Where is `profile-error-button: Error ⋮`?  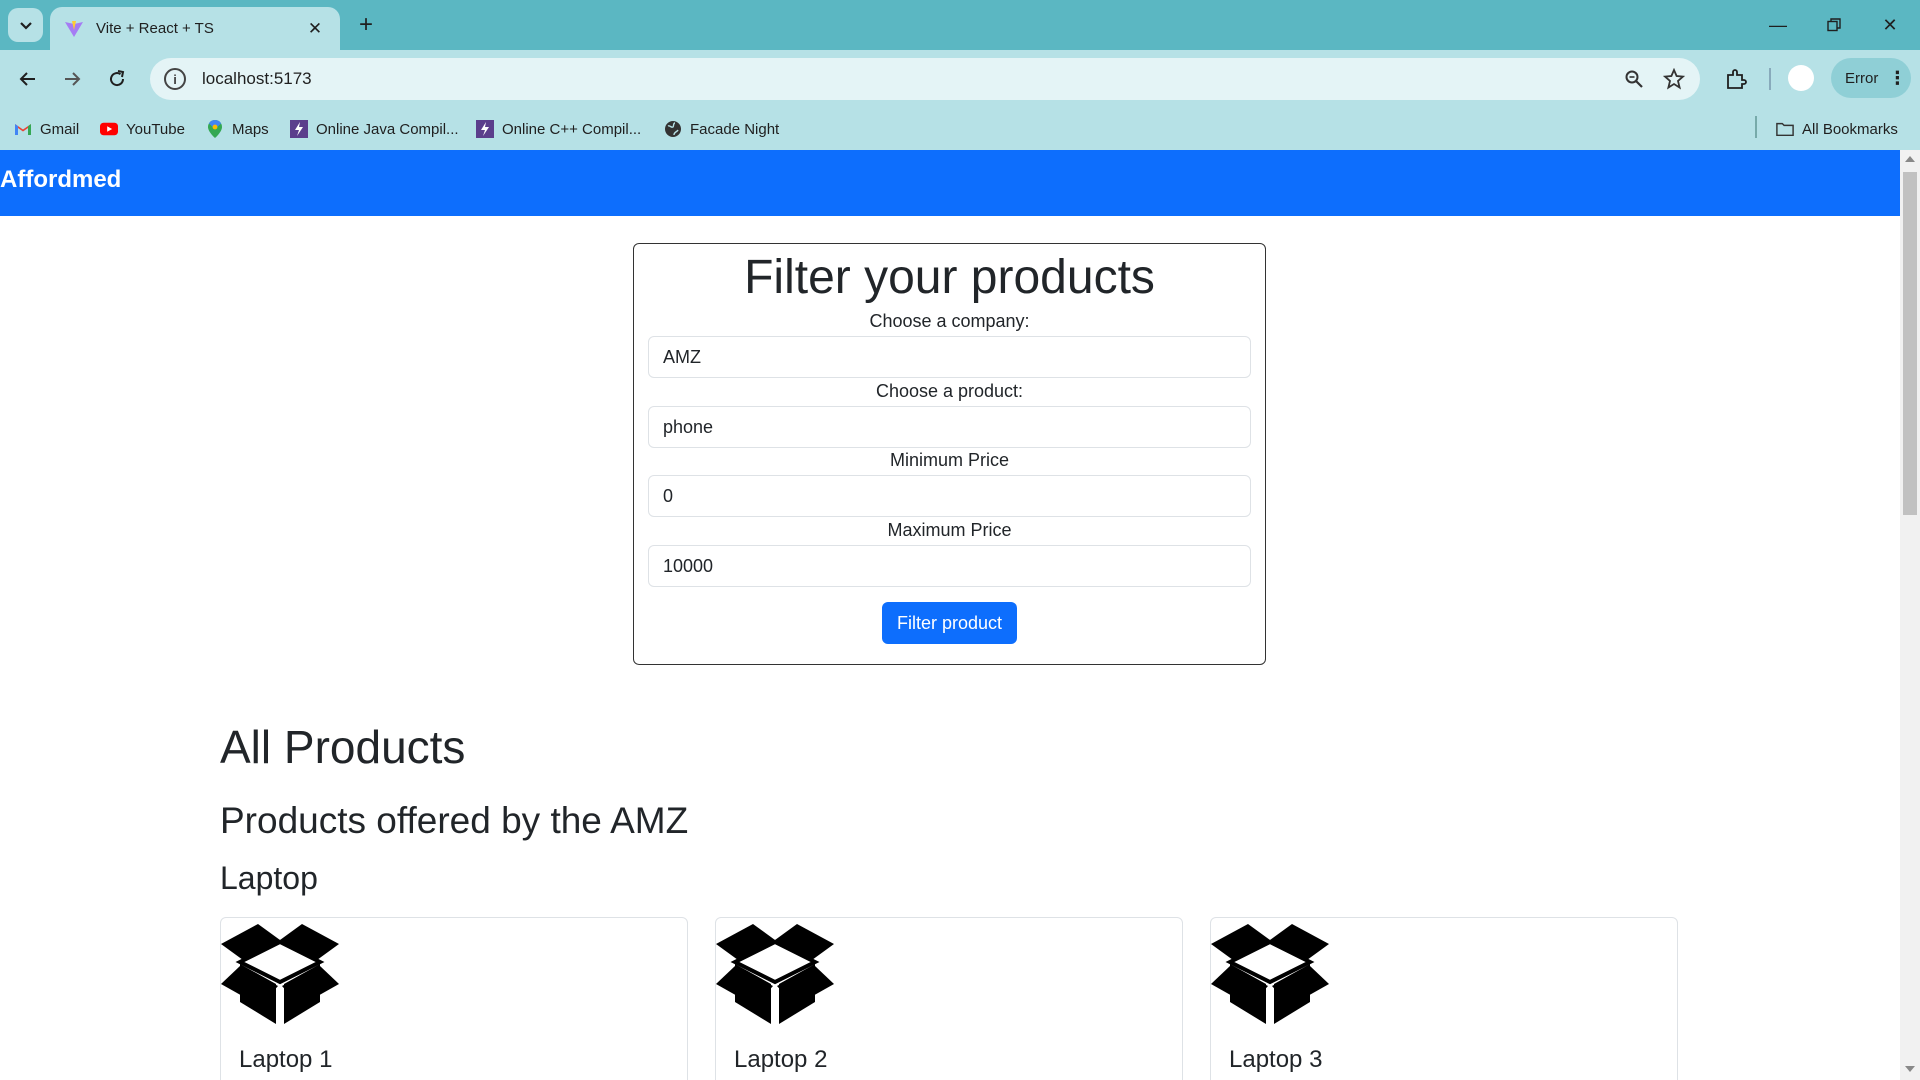
profile-error-button: Error ⋮ is located at coordinates (1871, 78).